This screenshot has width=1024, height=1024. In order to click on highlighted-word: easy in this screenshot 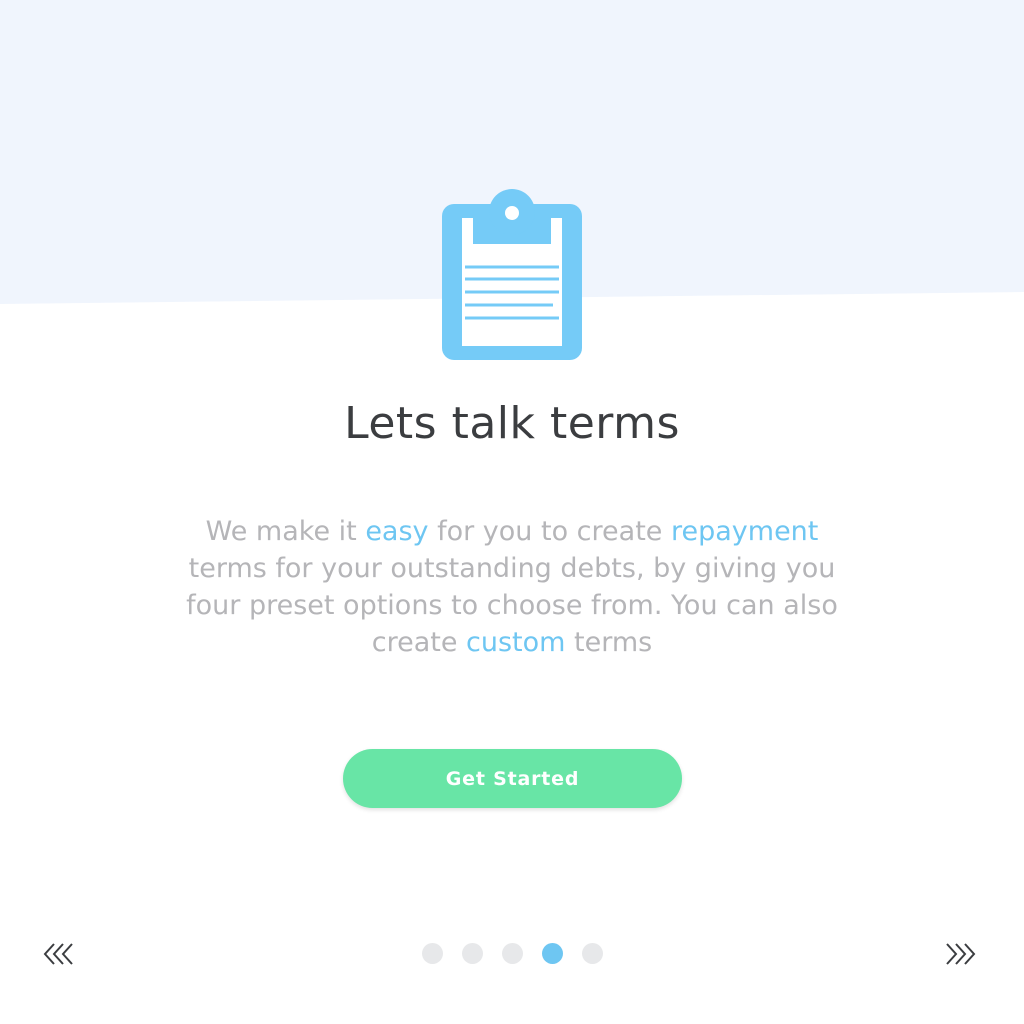, I will do `click(397, 531)`.